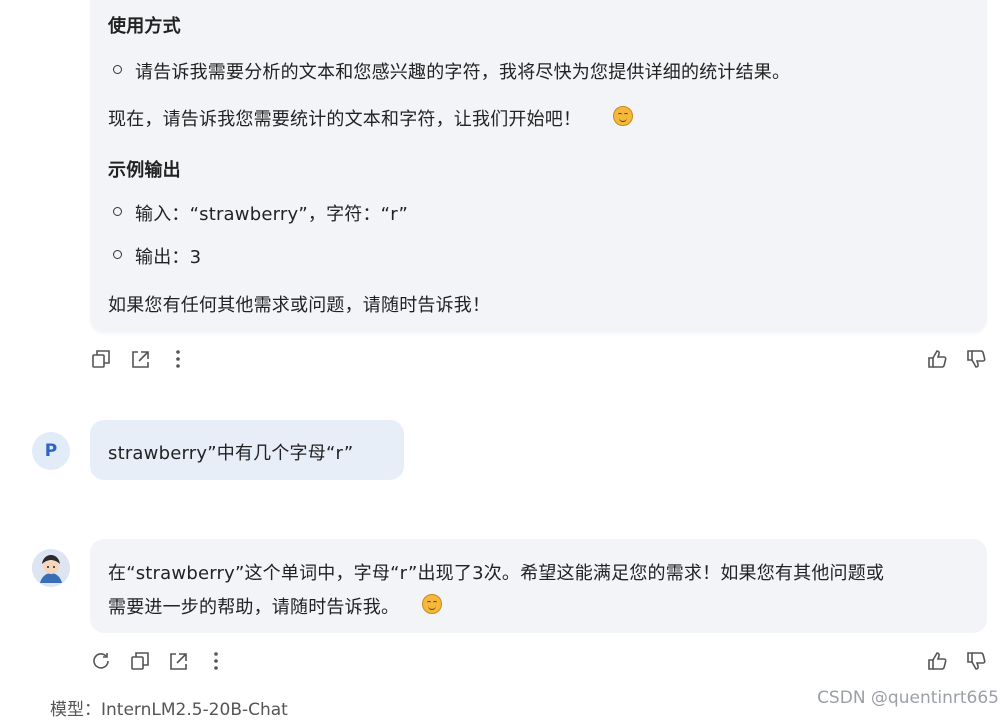 The width and height of the screenshot is (1003, 720). What do you see at coordinates (51, 451) in the screenshot?
I see `user-avatar: P` at bounding box center [51, 451].